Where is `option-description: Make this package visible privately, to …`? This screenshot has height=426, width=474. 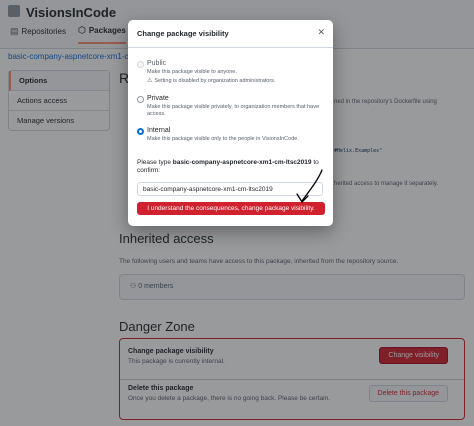 option-description: Make this package visible privately, to … is located at coordinates (233, 110).